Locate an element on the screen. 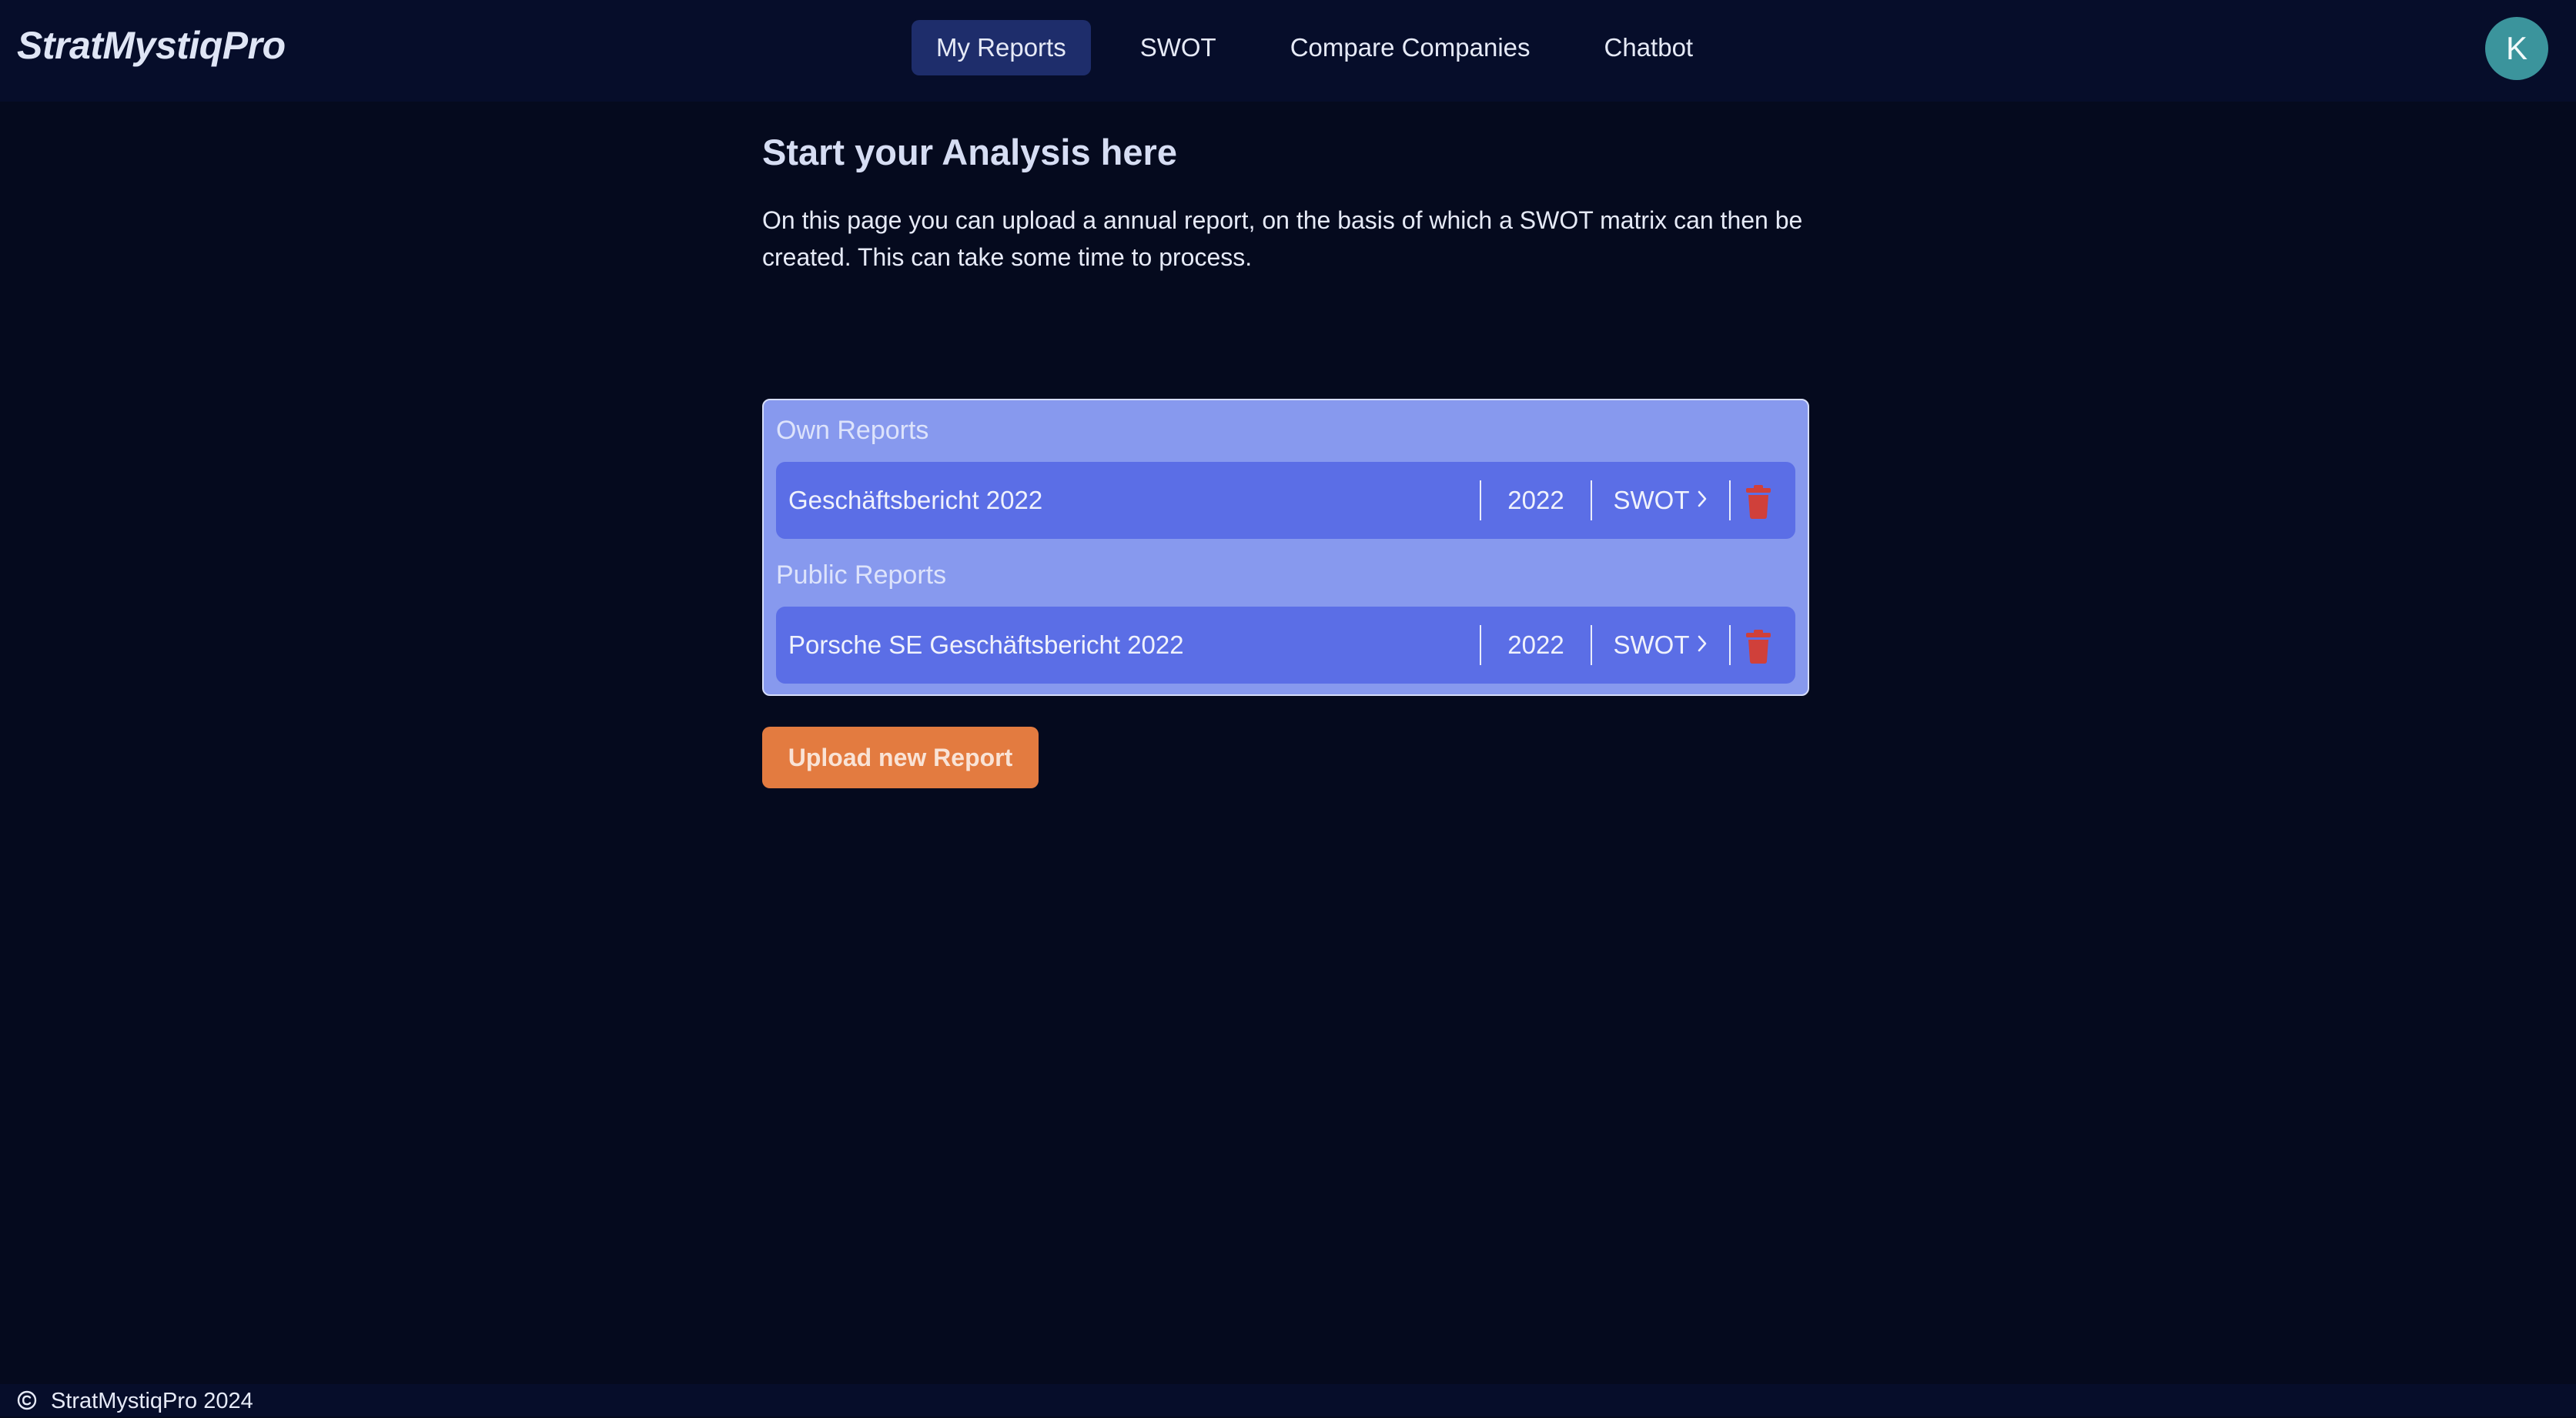  nav-compare-companies: Compare Companies is located at coordinates (1410, 47).